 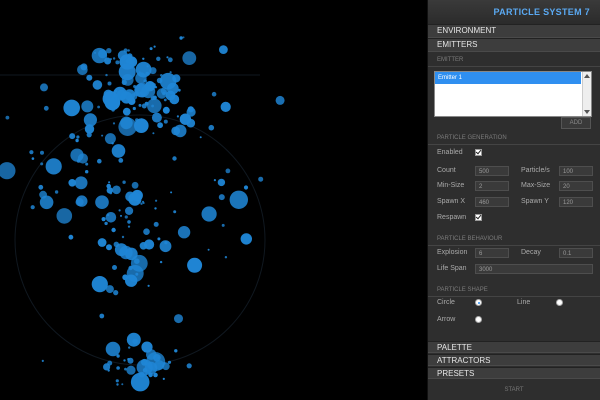 What do you see at coordinates (514, 373) in the screenshot?
I see `section-presets: PRESETS` at bounding box center [514, 373].